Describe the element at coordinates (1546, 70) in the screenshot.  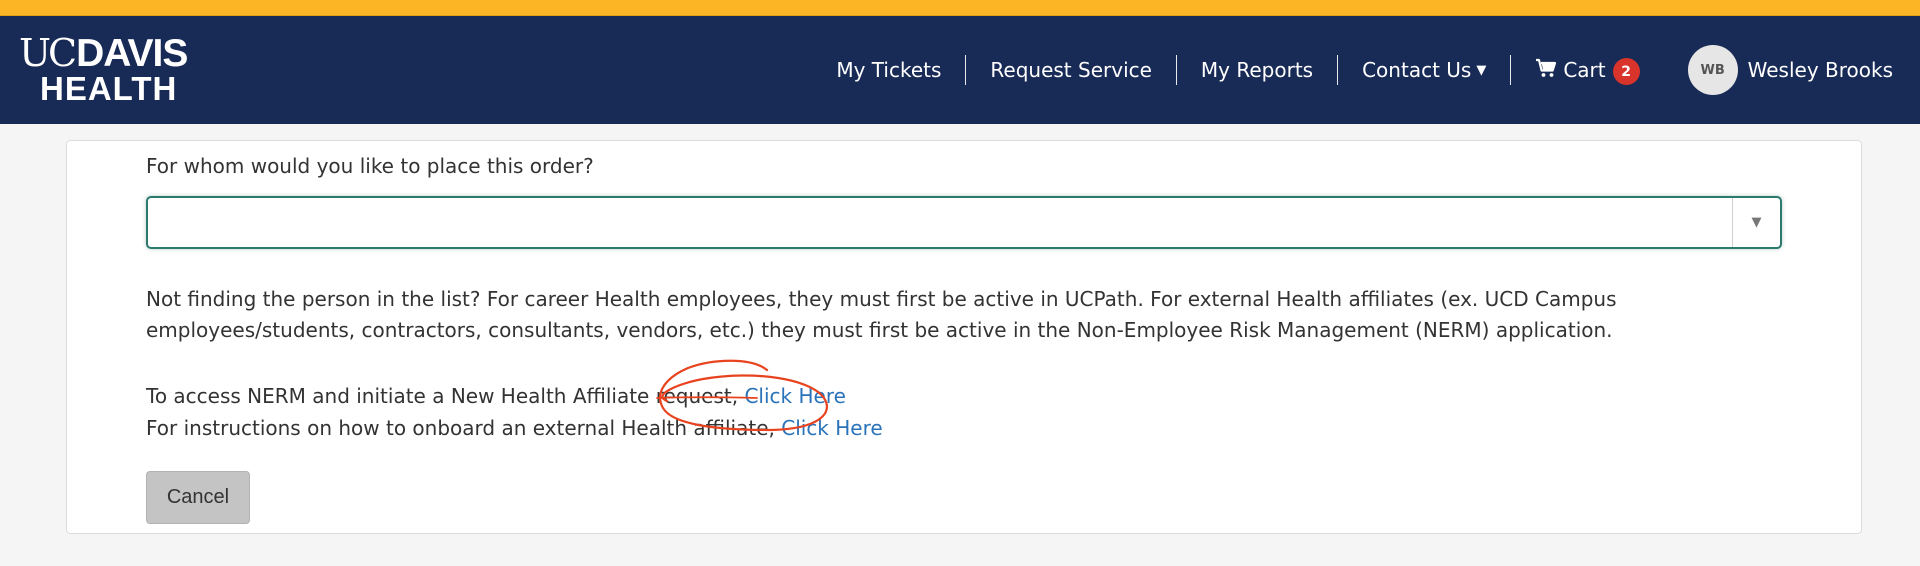
I see `cart-icon` at that location.